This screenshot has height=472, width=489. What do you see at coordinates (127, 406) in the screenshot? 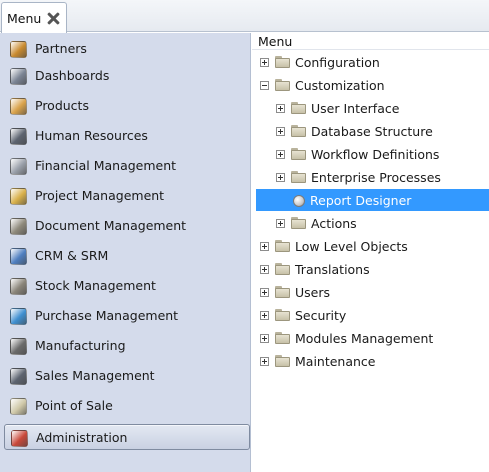
I see `nav-item-point-of-sale: Point of Sale` at bounding box center [127, 406].